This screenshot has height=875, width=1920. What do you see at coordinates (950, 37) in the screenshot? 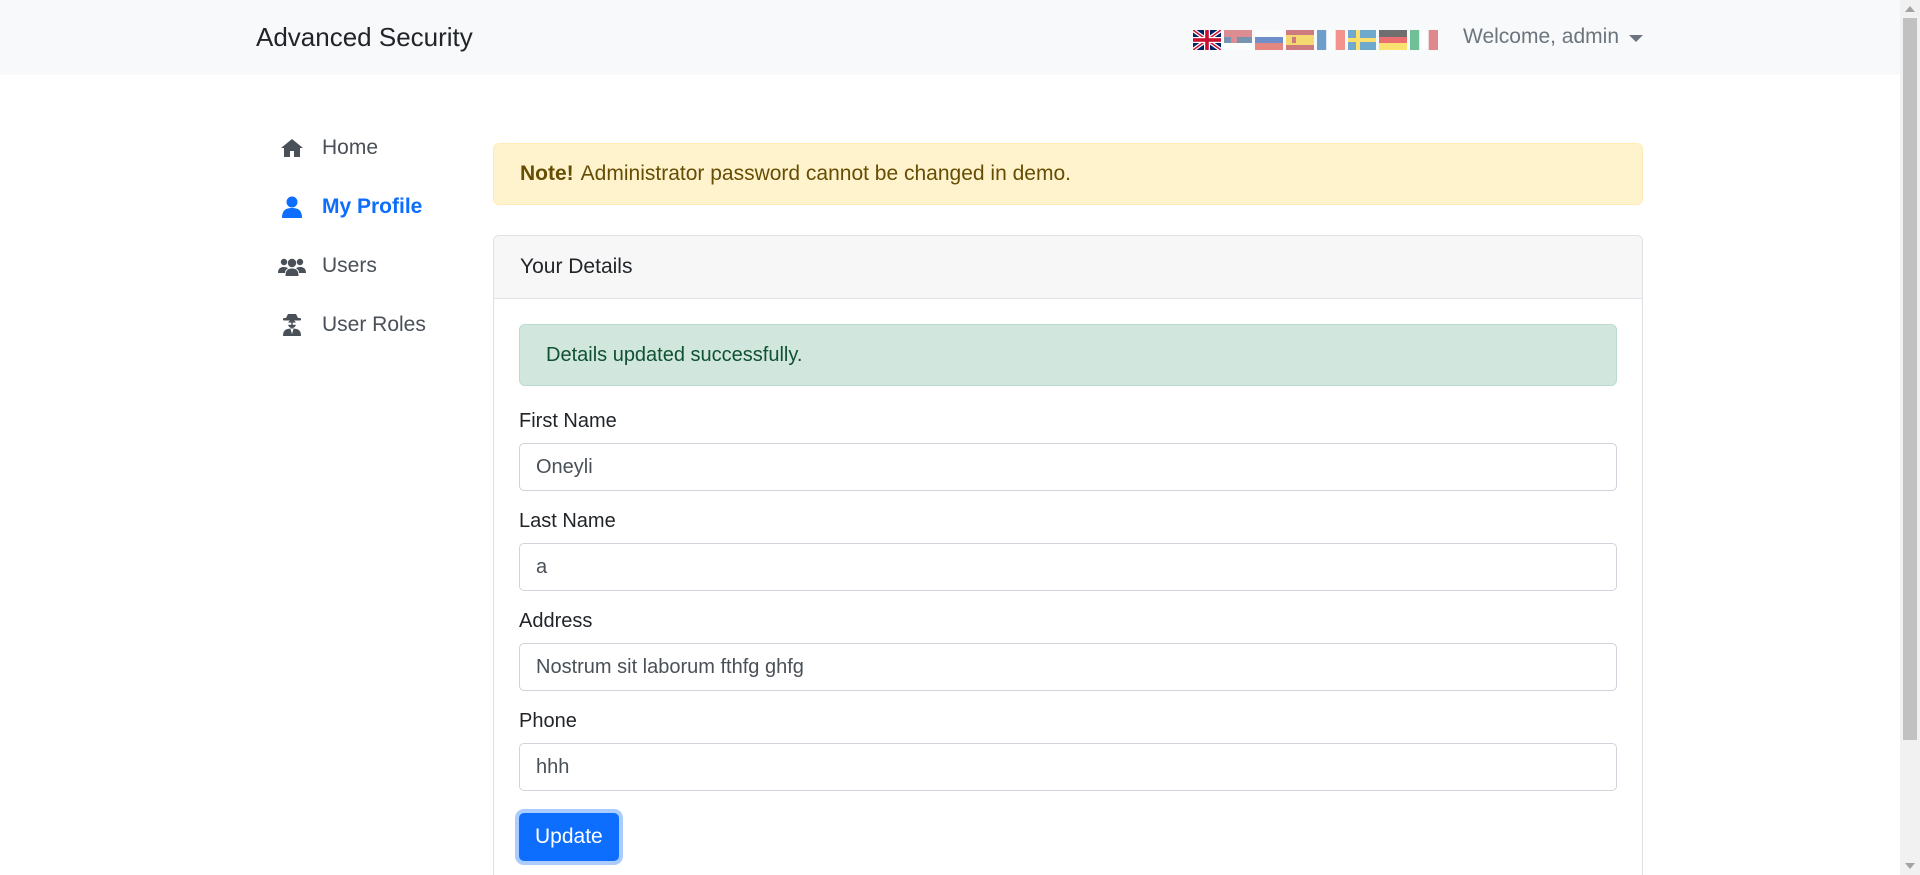
I see `top-navbar: Advanced Security Welcome, admin` at bounding box center [950, 37].